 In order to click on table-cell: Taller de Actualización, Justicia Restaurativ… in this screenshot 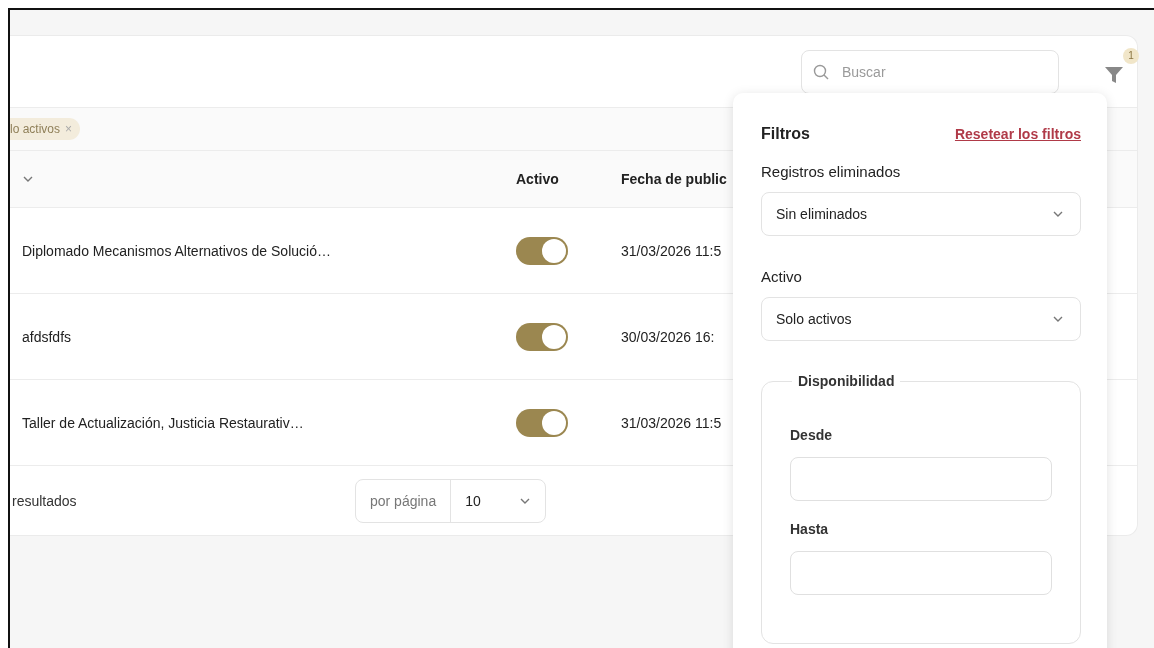, I will do `click(163, 422)`.